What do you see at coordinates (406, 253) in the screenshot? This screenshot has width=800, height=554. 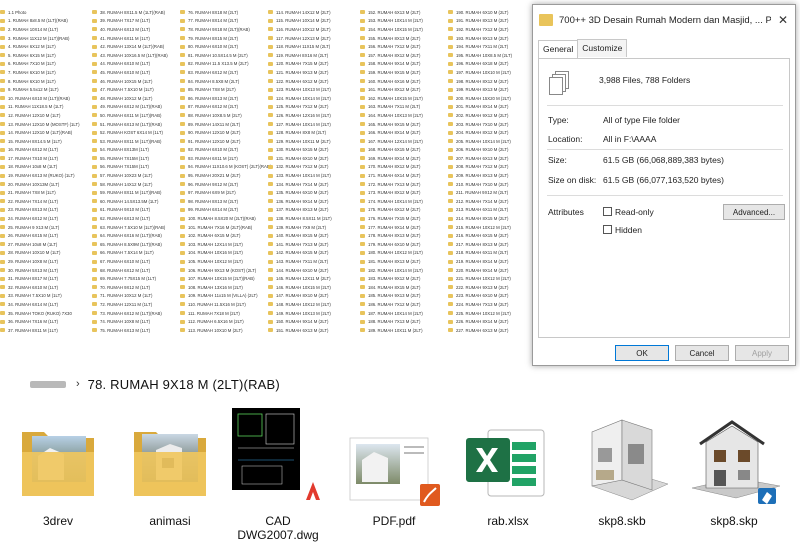 I see `folder-list-item: 180. RUMAH 10X12 M (2LT)` at bounding box center [406, 253].